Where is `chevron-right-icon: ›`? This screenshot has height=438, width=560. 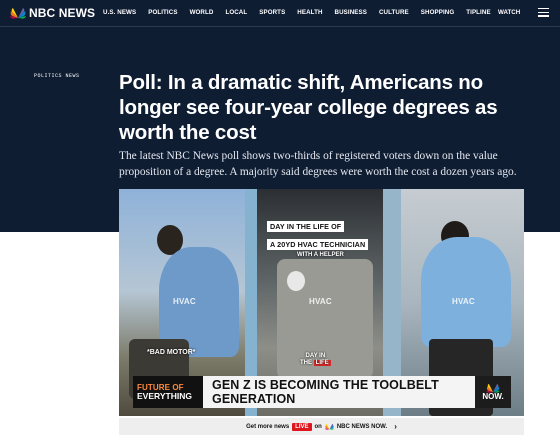
chevron-right-icon: › is located at coordinates (395, 426).